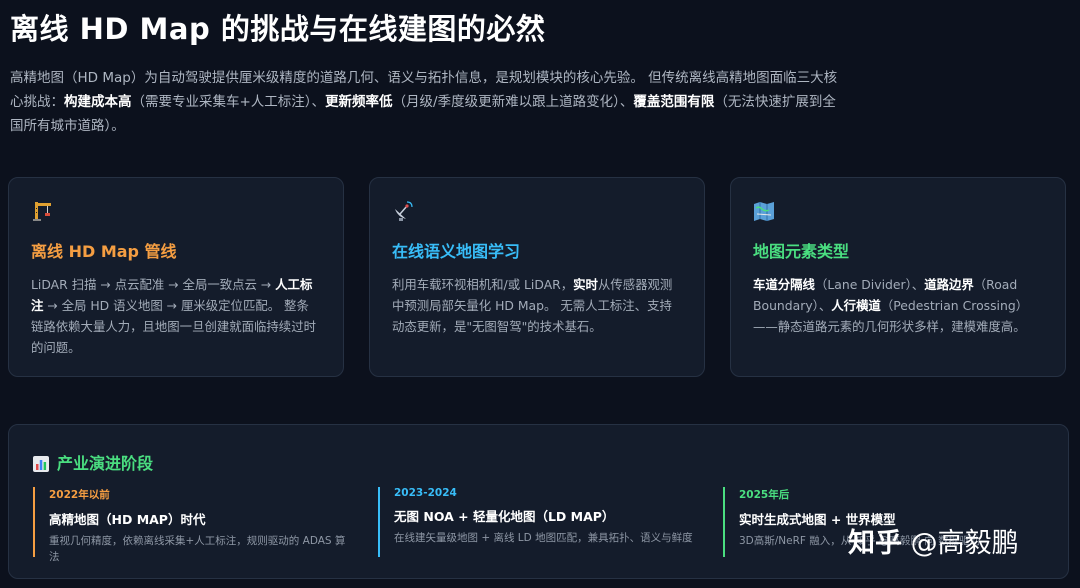  I want to click on phase-time: 2025年后, so click(764, 495).